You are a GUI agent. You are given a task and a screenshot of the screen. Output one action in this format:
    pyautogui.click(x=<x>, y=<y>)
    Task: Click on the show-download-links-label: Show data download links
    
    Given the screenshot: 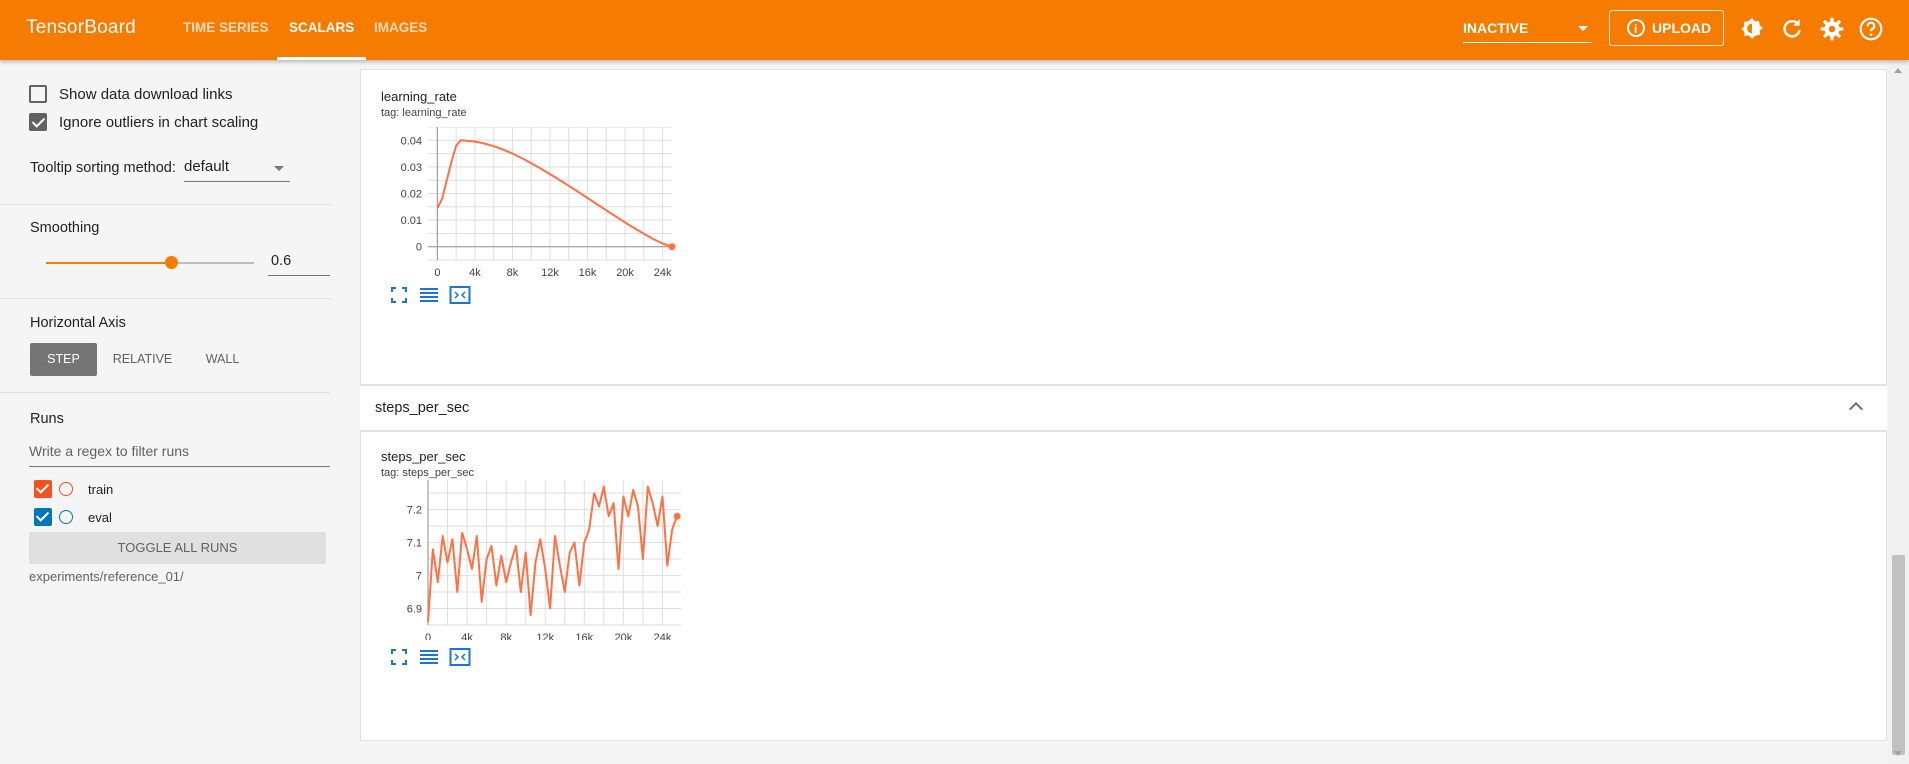 What is the action you would take?
    pyautogui.click(x=146, y=94)
    